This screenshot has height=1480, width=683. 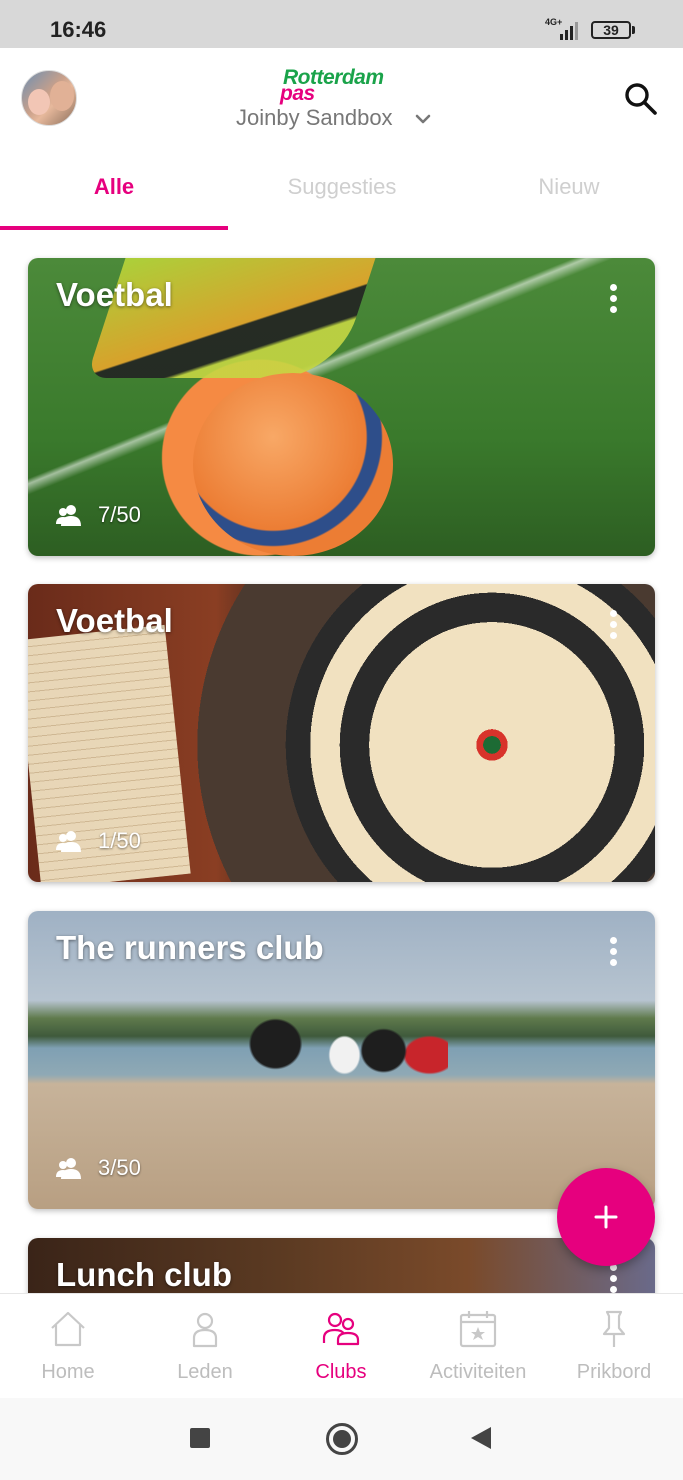 I want to click on nav-activiteiten-label: Activiteiten, so click(x=478, y=1372).